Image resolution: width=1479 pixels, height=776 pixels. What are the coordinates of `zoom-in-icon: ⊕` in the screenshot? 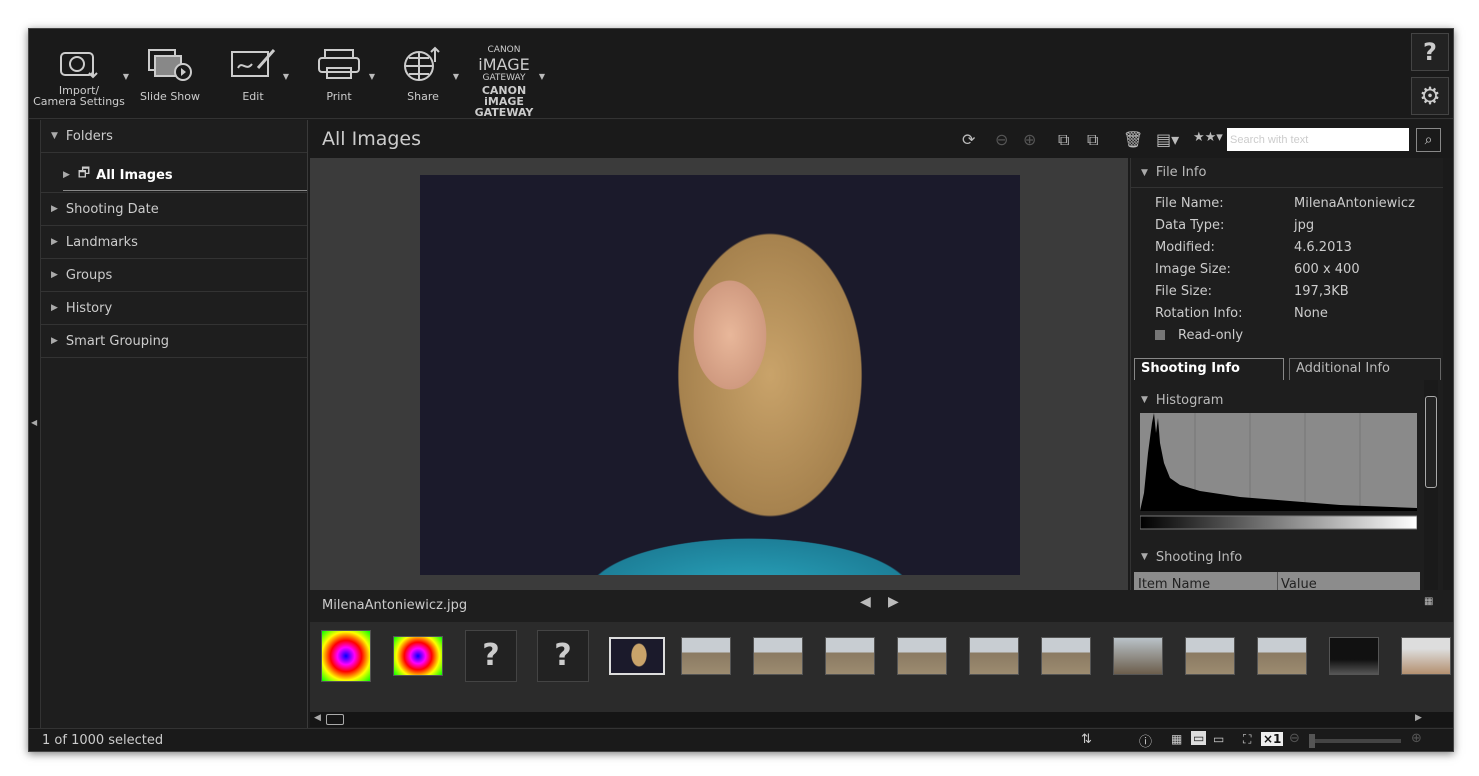 It's located at (1416, 738).